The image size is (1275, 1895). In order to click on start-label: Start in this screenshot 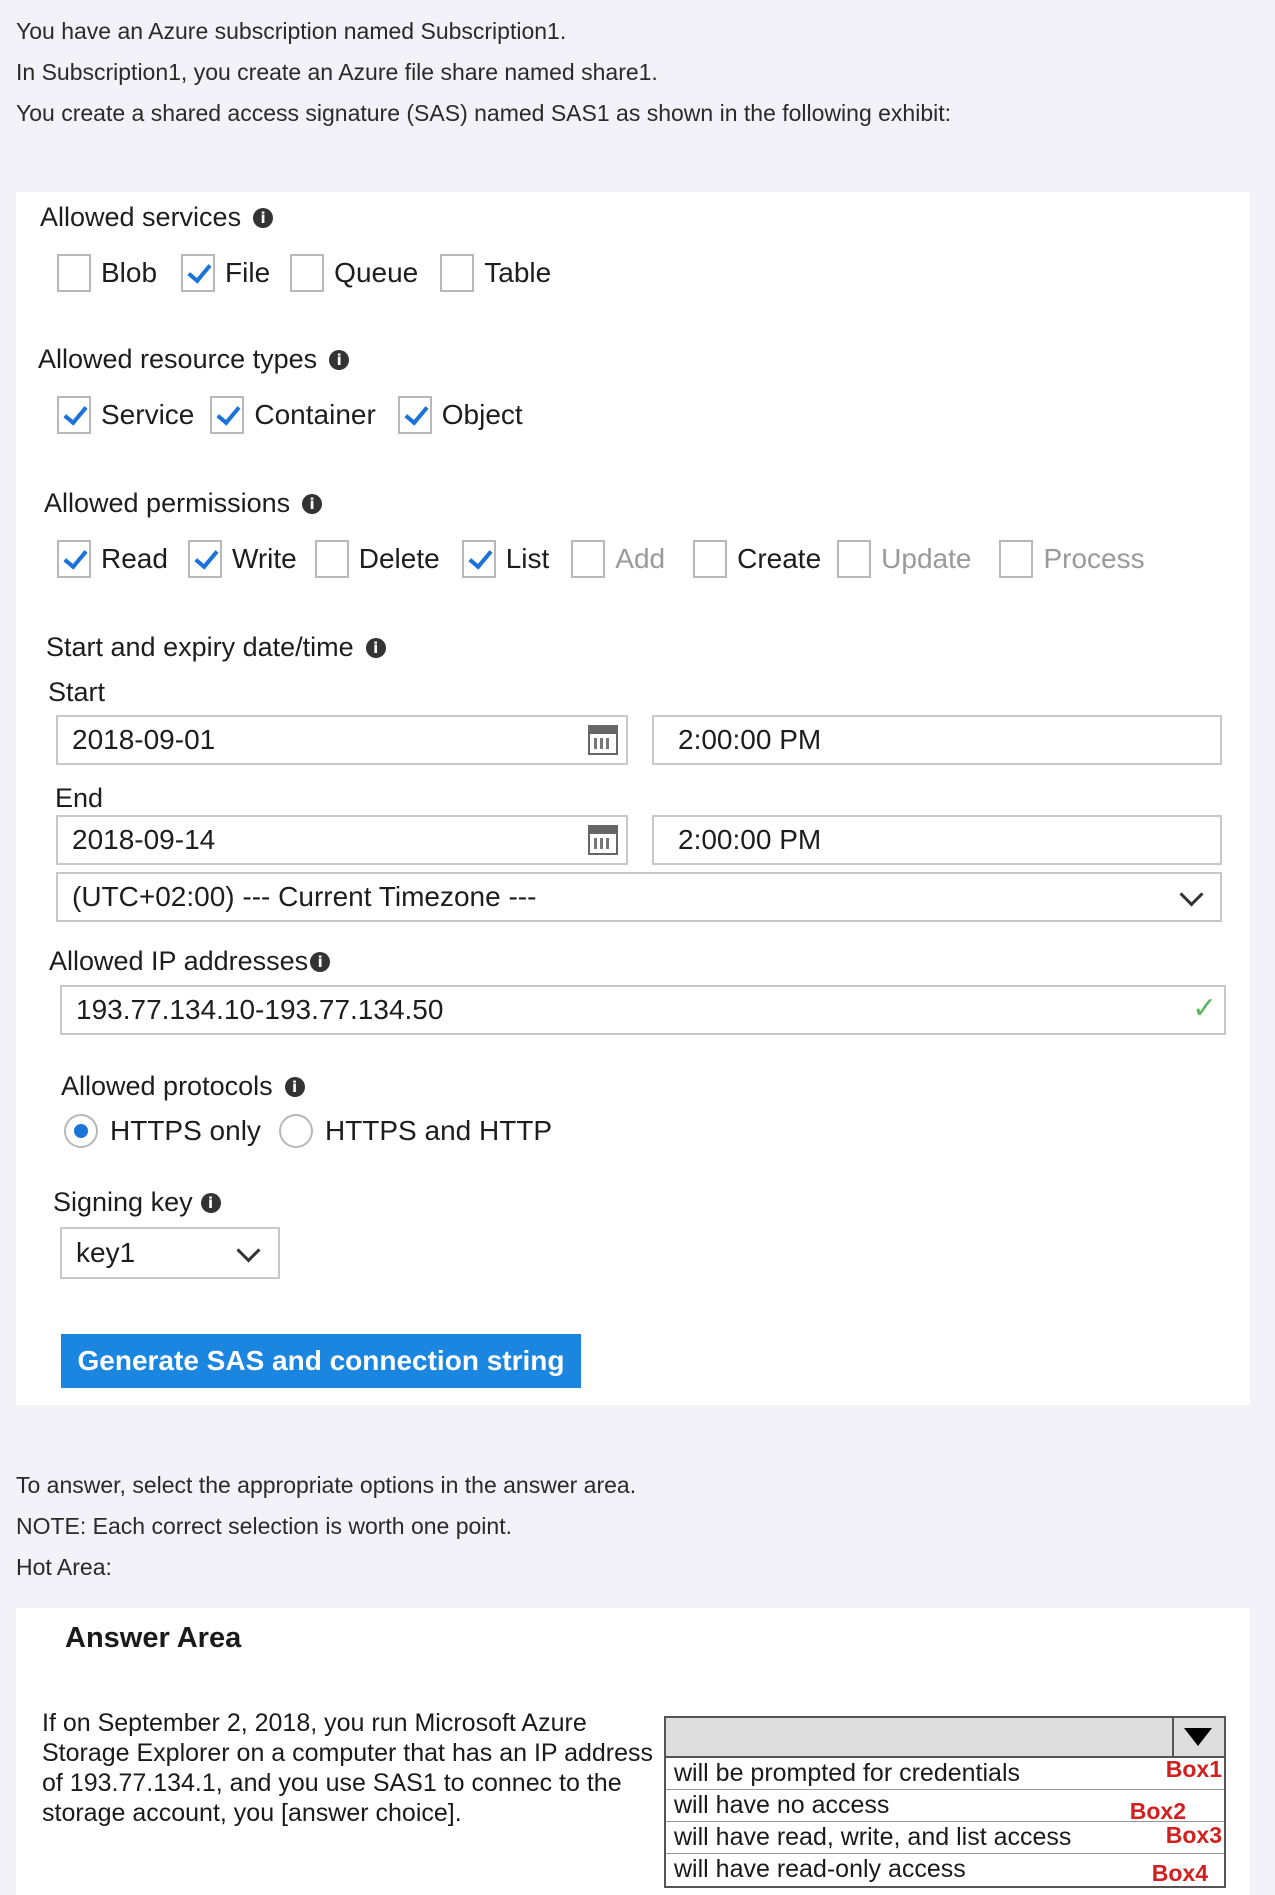, I will do `click(77, 692)`.